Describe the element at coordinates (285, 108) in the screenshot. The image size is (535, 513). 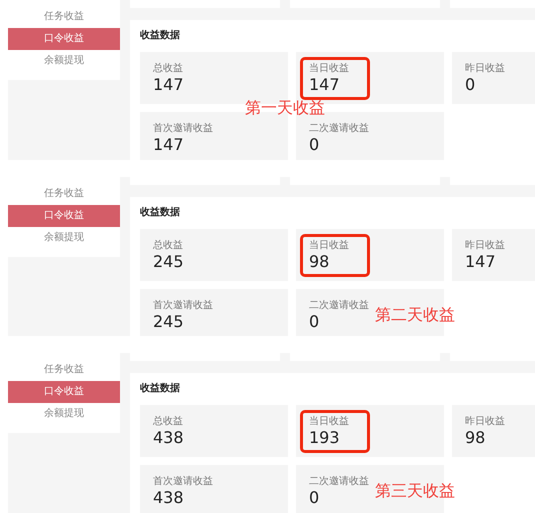
I see `annotation-text: 第一天收益` at that location.